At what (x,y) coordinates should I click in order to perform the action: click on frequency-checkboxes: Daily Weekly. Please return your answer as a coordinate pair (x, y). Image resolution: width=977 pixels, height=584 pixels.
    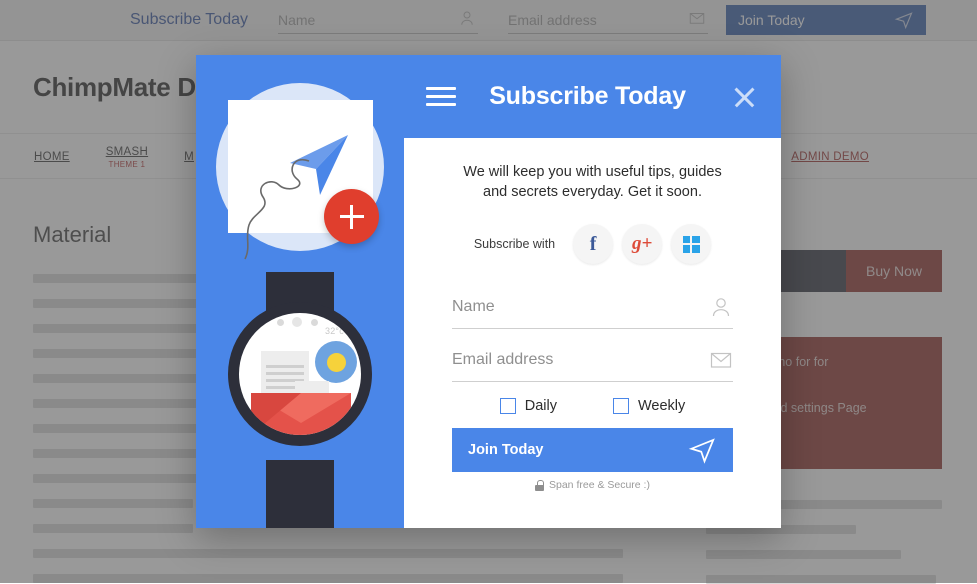
    Looking at the image, I should click on (592, 406).